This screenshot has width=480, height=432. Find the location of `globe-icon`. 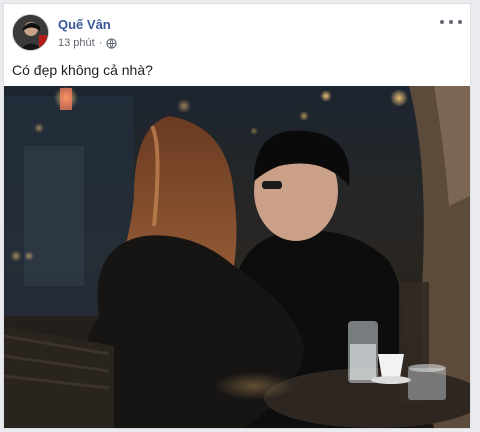

globe-icon is located at coordinates (112, 43).